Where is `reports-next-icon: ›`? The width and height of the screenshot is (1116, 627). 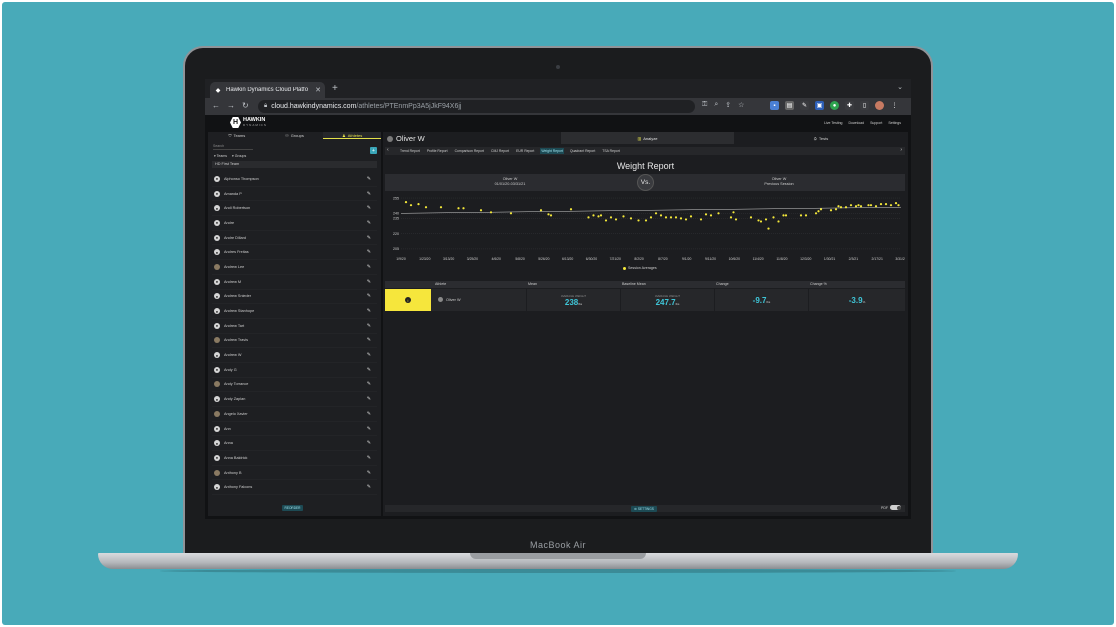
reports-next-icon: › is located at coordinates (901, 150).